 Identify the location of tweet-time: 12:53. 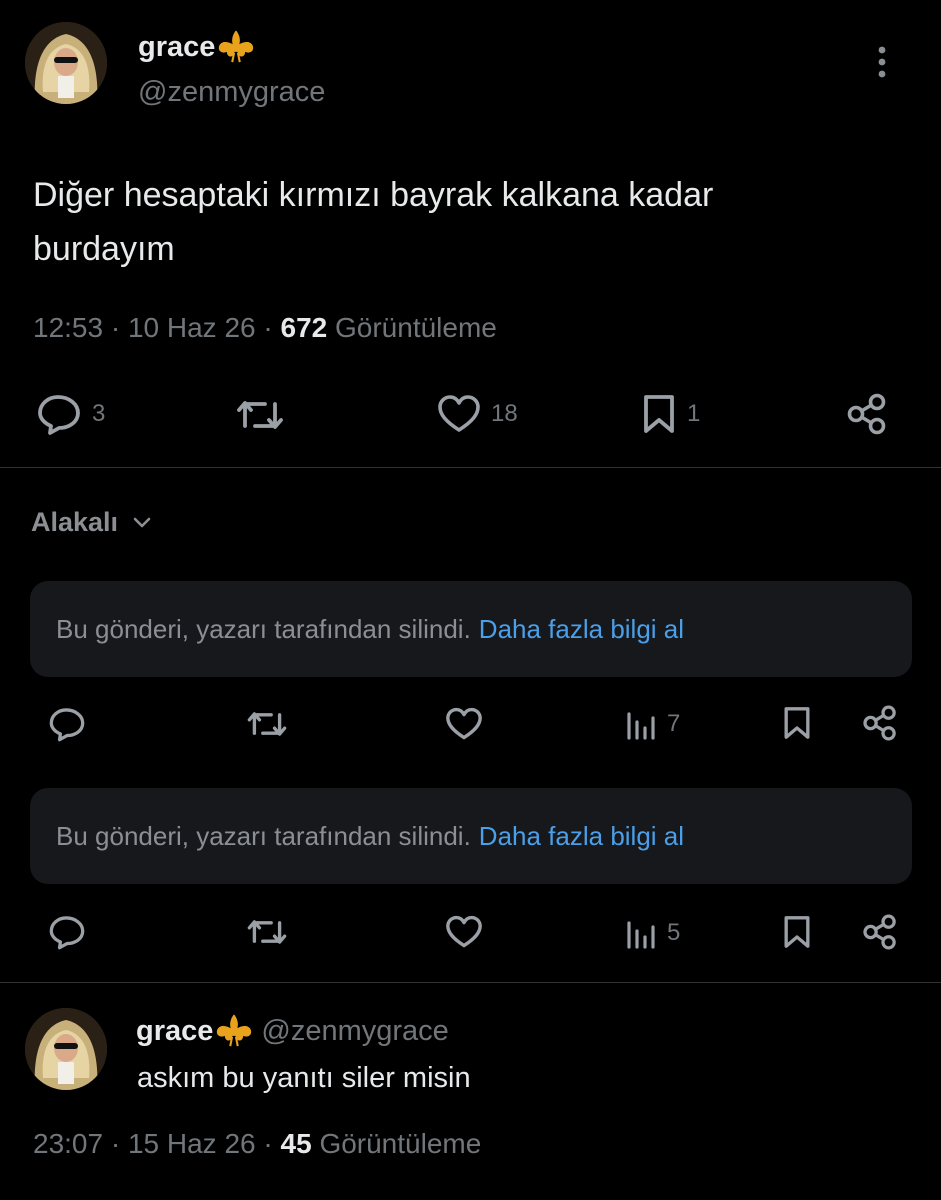
(68, 327).